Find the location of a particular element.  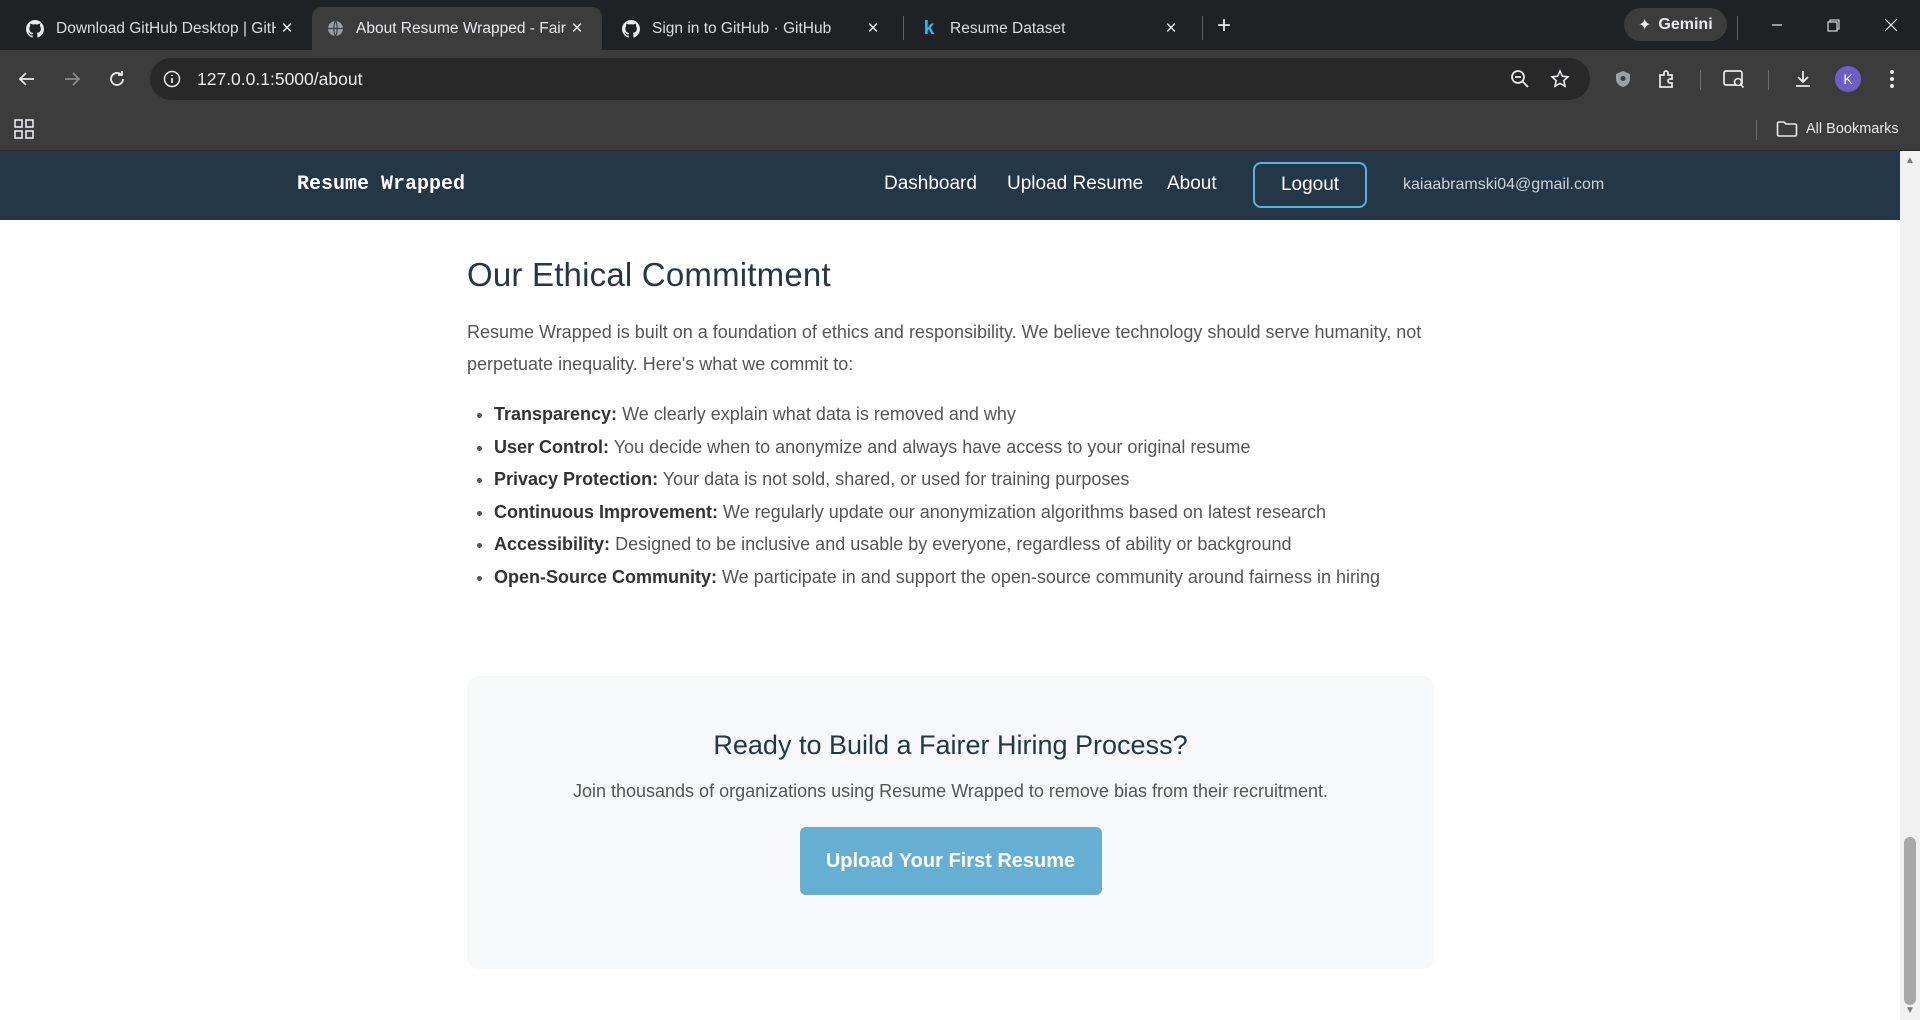

minimize-button is located at coordinates (1777, 25).